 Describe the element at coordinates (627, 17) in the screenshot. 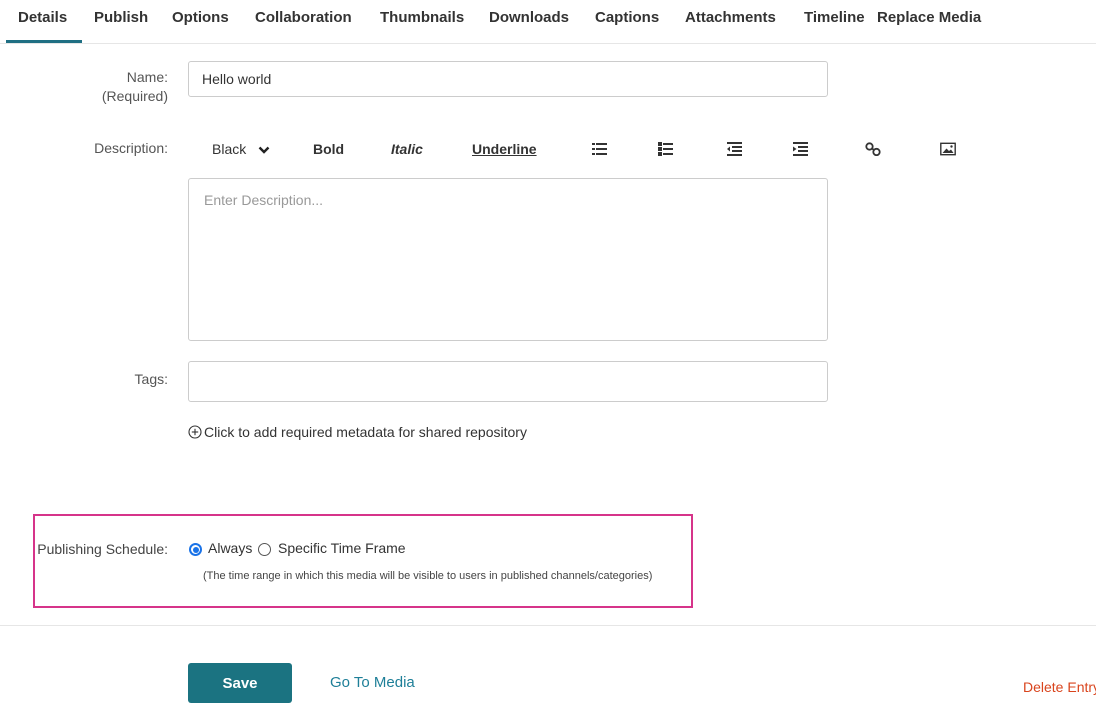

I see `tab-captions: Captions` at that location.